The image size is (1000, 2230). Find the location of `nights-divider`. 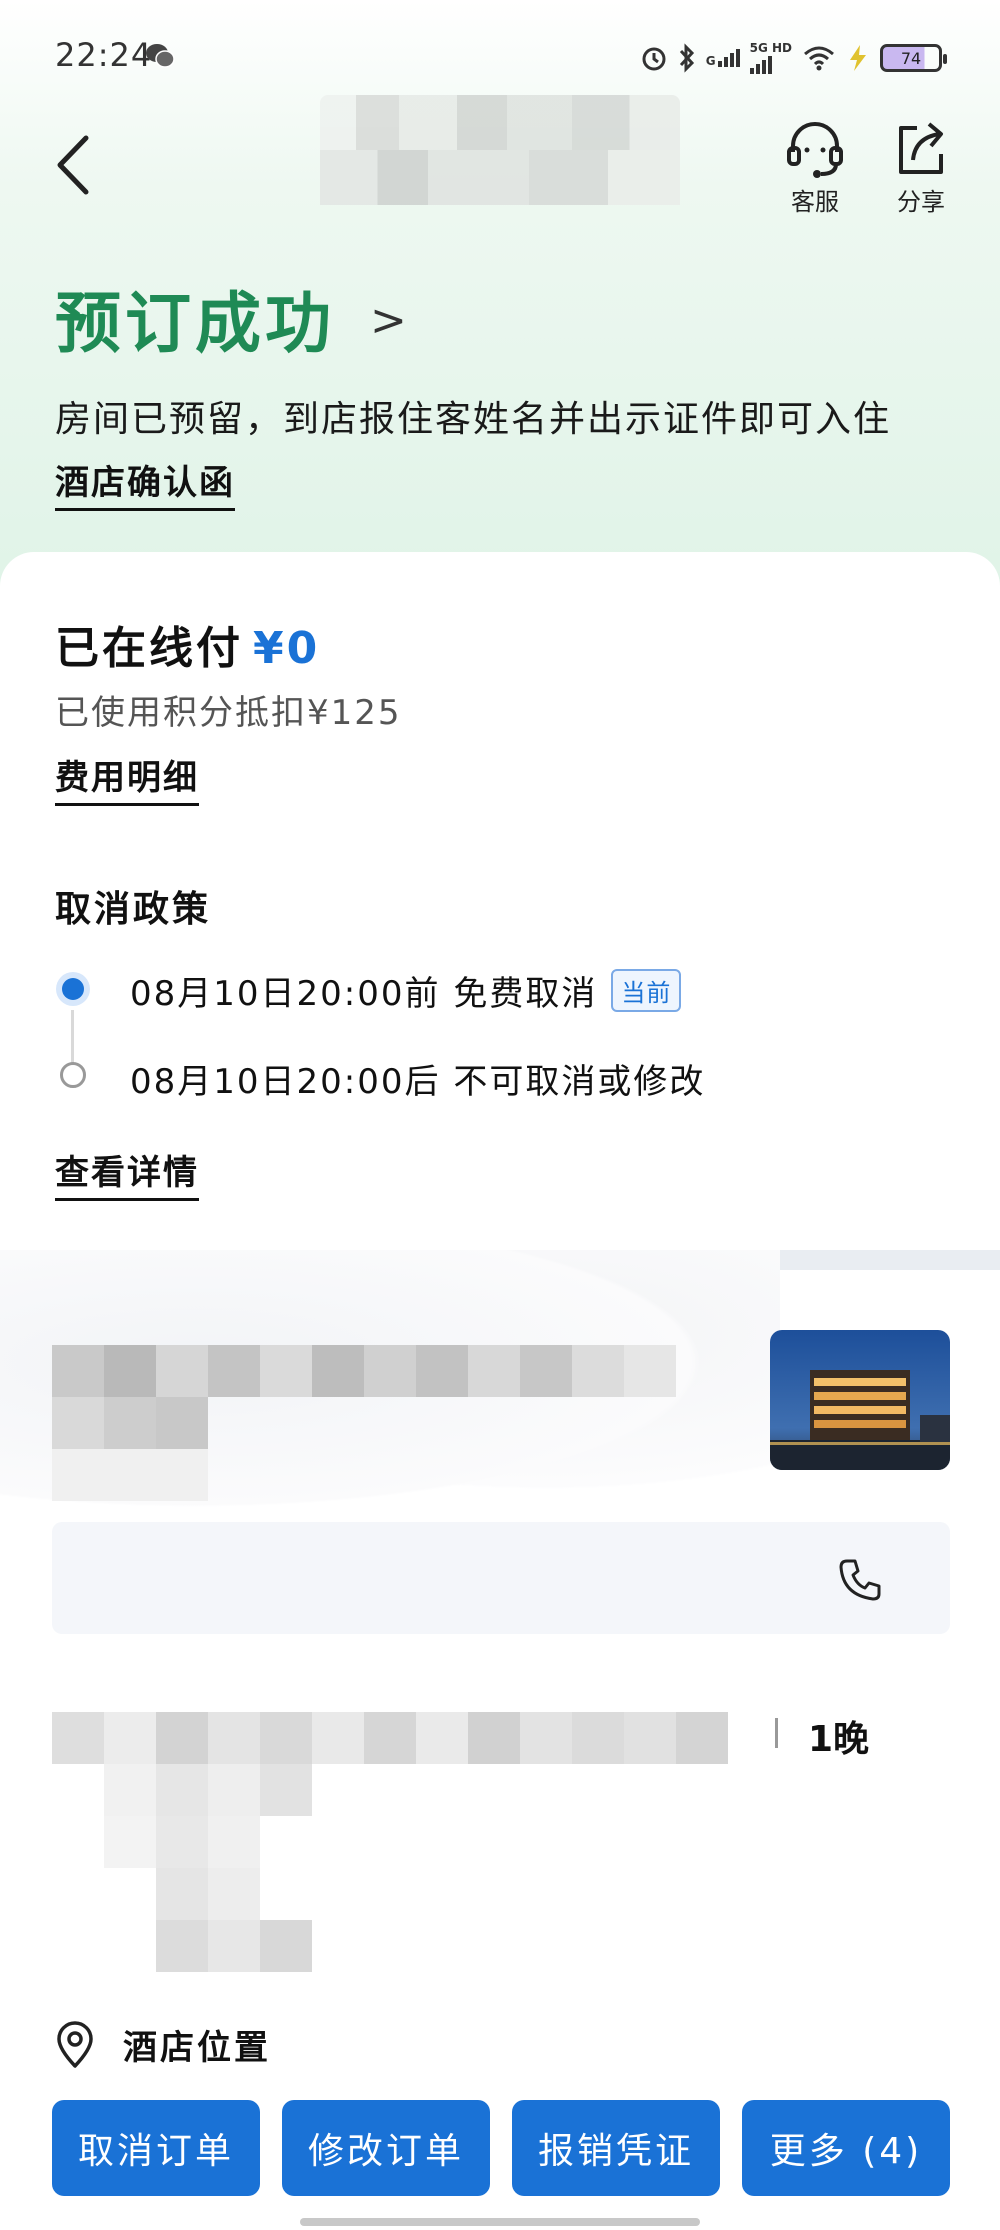

nights-divider is located at coordinates (776, 1733).